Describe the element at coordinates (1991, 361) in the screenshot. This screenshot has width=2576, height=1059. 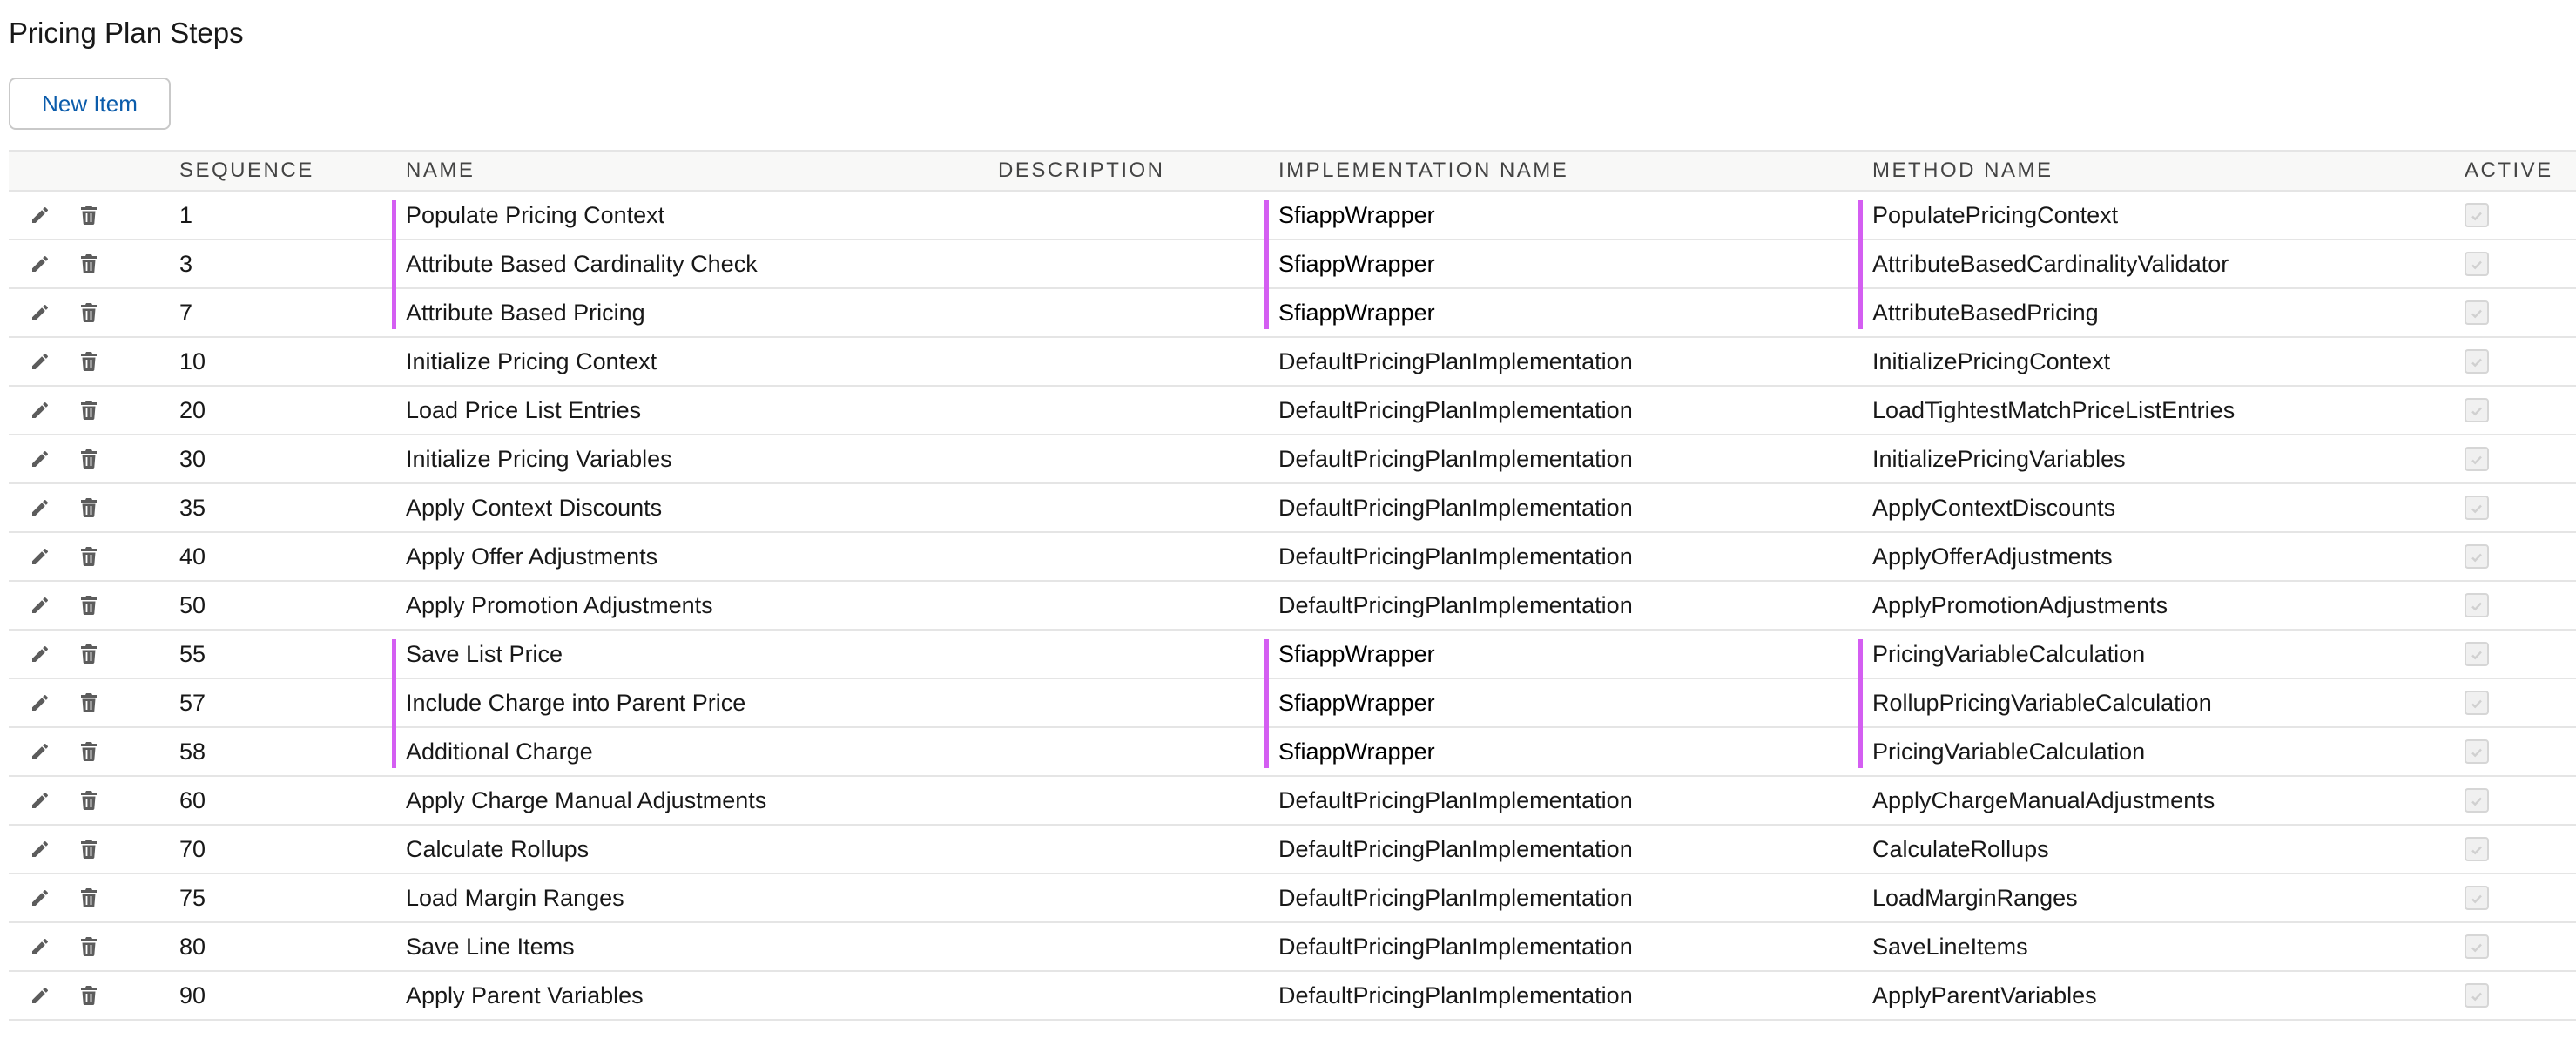
I see `cell-method-name: InitializePricingContext` at that location.